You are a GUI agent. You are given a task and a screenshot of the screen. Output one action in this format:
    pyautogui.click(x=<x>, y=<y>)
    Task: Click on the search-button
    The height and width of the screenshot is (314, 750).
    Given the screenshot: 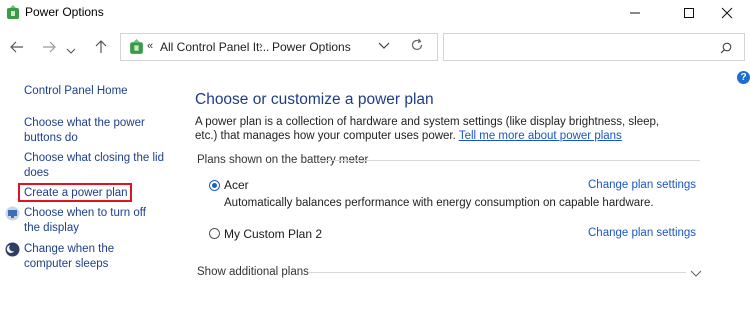 What is the action you would take?
    pyautogui.click(x=726, y=47)
    